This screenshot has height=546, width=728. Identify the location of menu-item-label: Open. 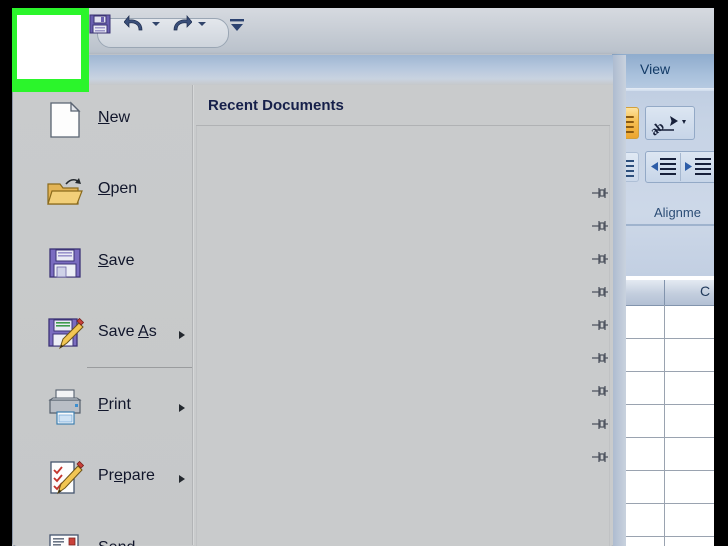
(118, 188).